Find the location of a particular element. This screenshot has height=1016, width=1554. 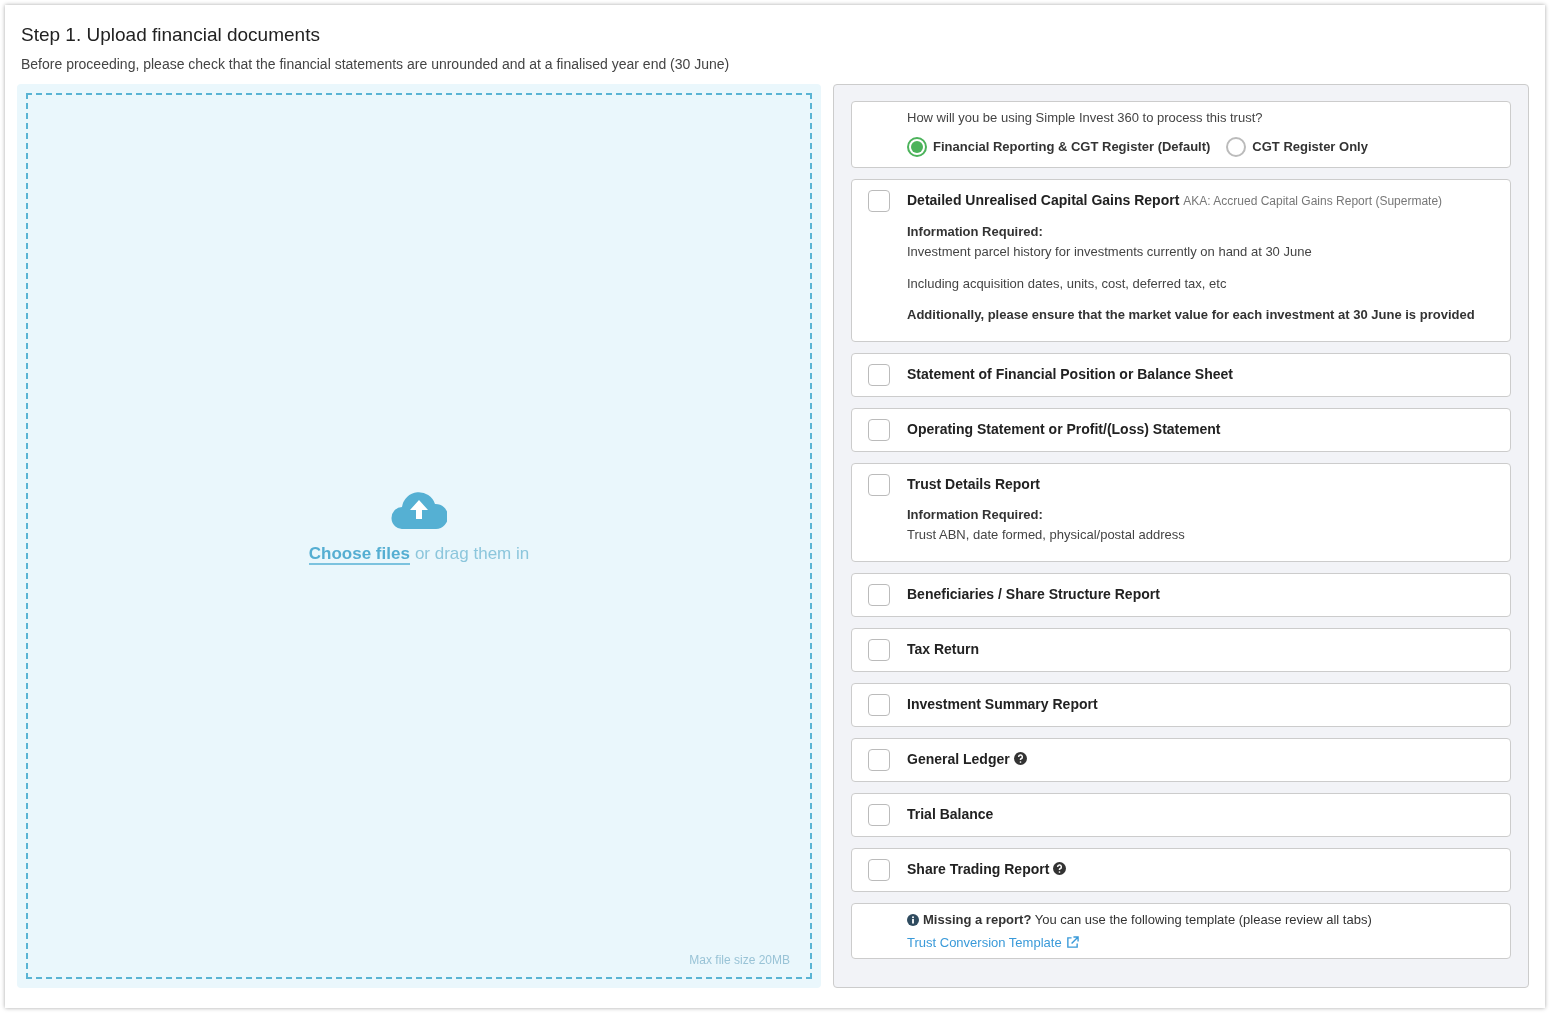

report-title: Tax Return is located at coordinates (943, 649).